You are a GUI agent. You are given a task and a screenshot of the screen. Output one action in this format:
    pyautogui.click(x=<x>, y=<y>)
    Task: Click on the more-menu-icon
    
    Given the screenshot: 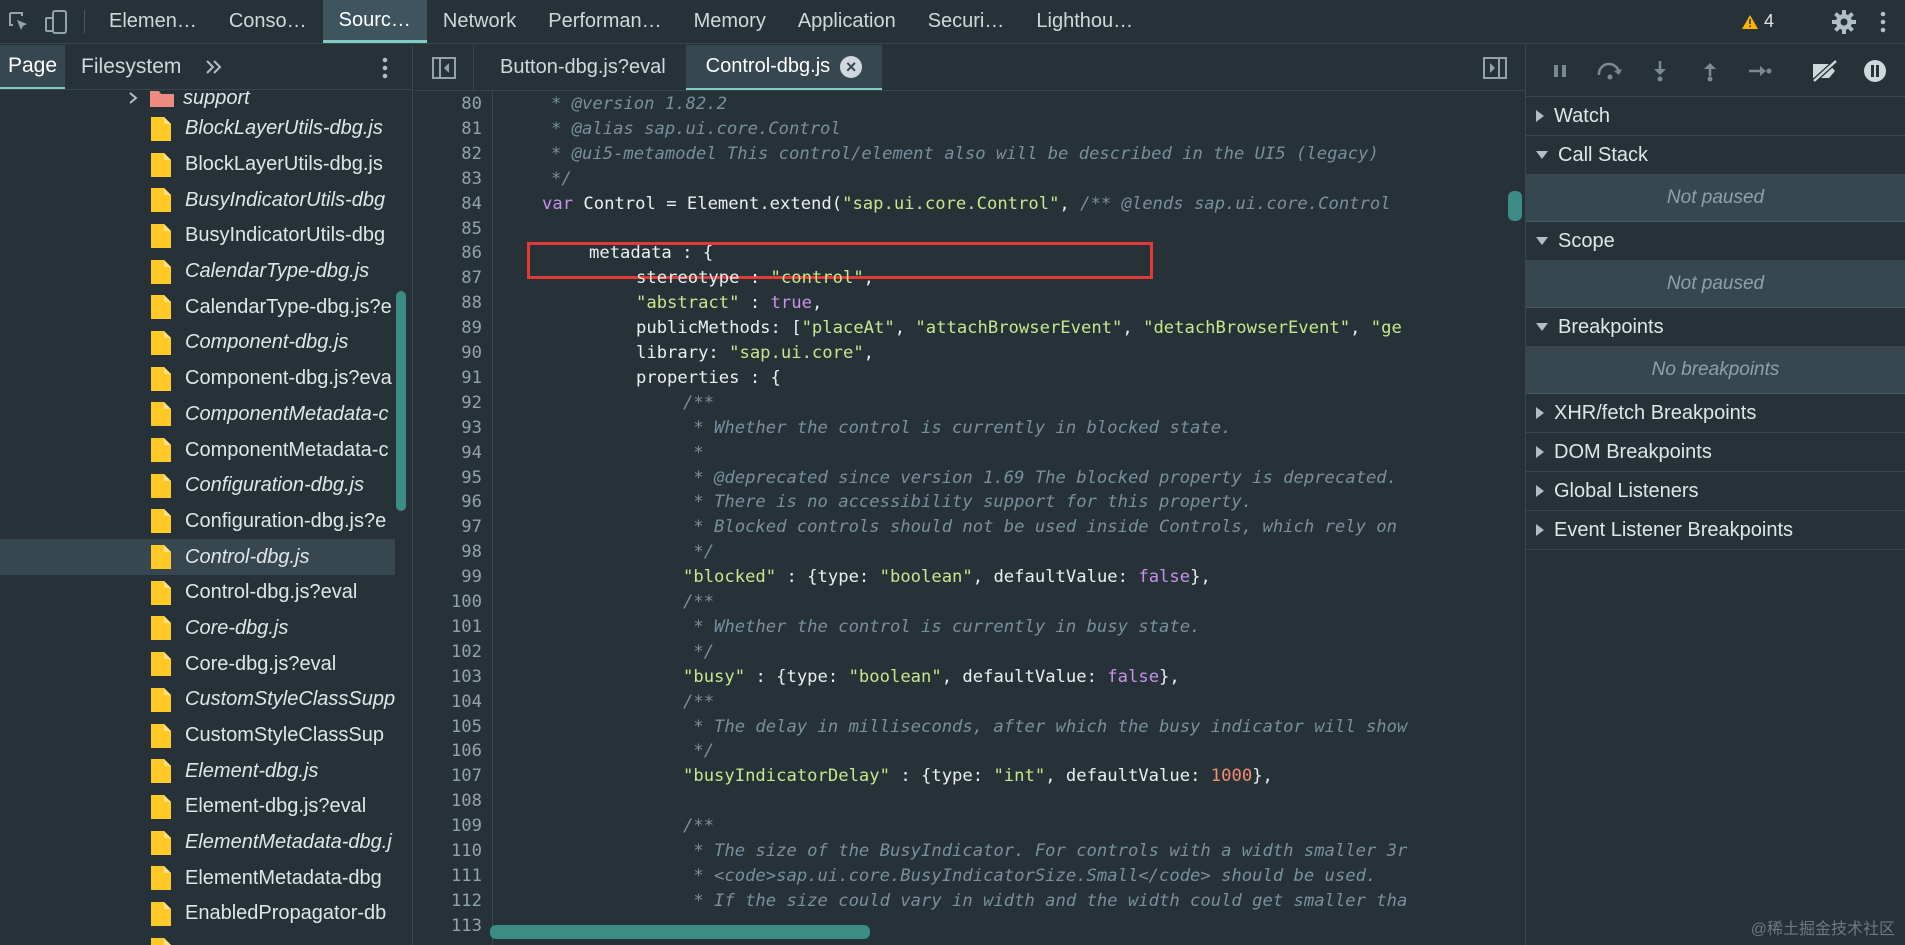 What is the action you would take?
    pyautogui.click(x=1883, y=22)
    